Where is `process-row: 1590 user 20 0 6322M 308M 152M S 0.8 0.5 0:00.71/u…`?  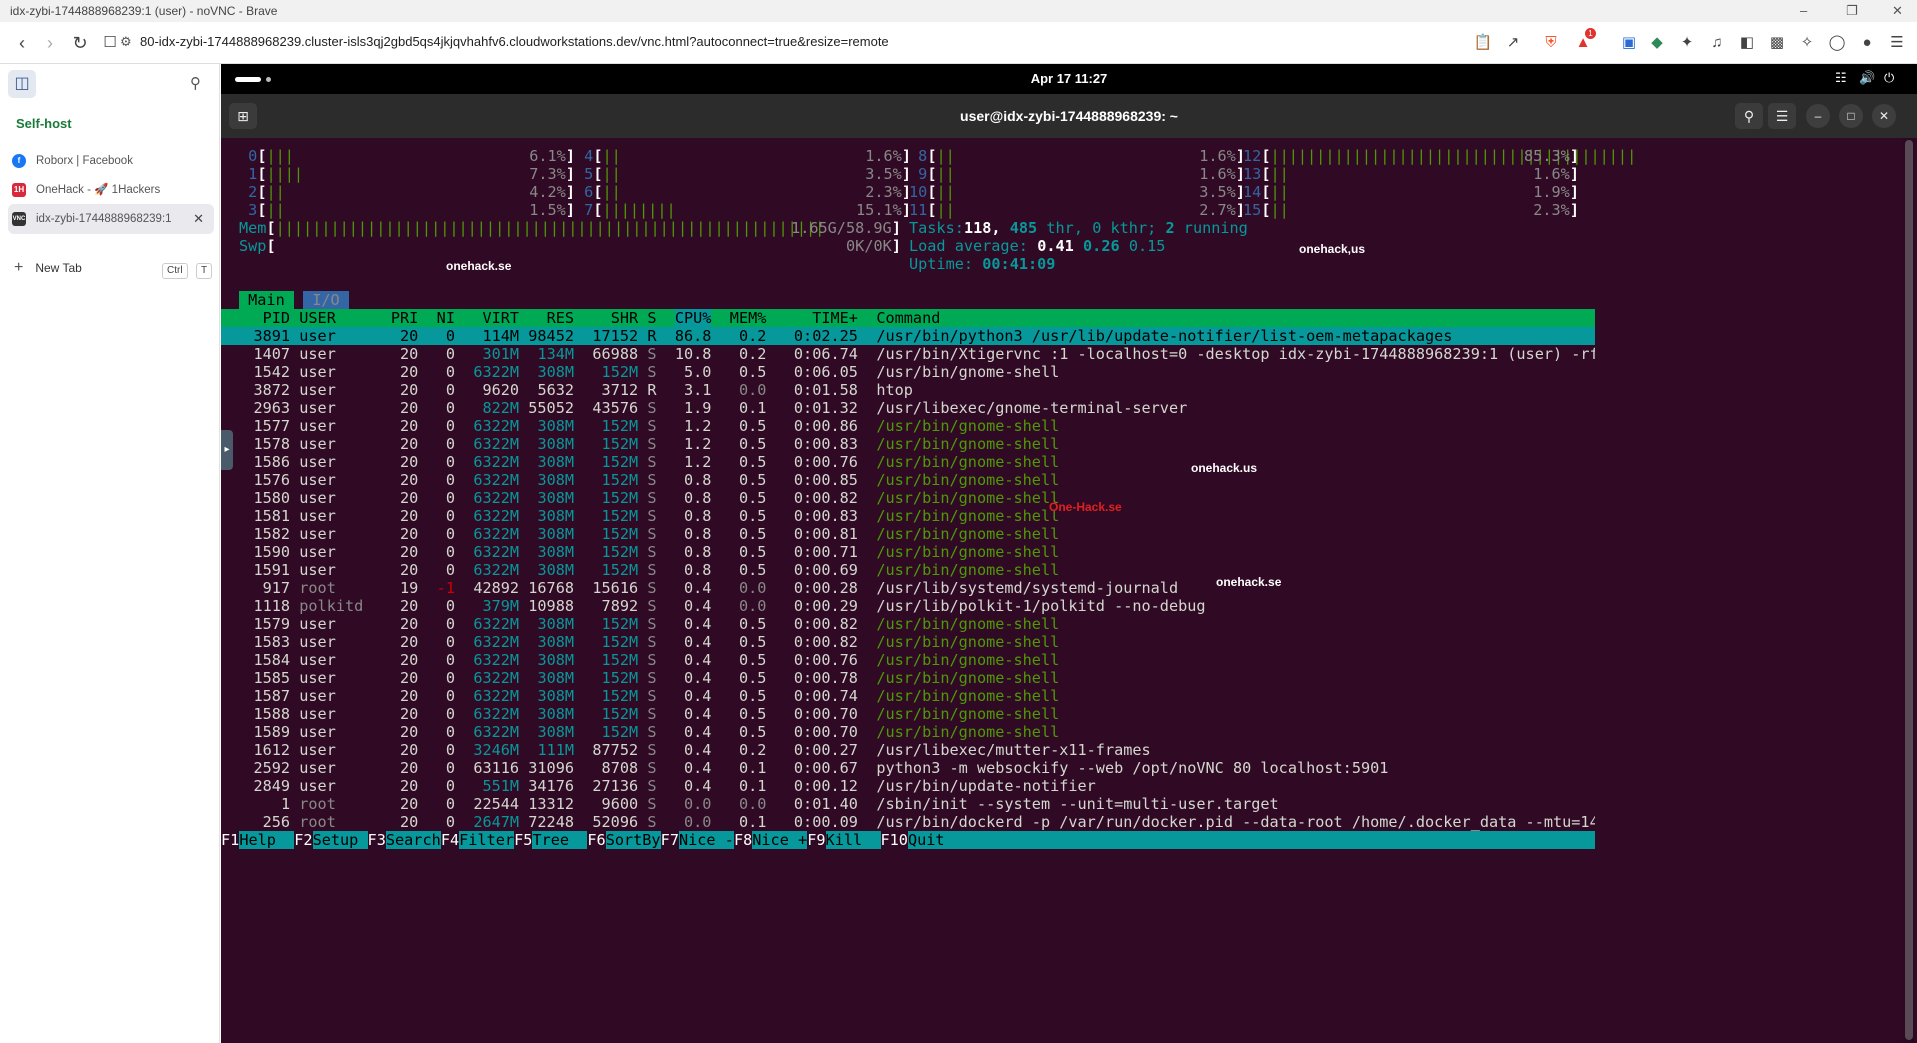 process-row: 1590 user 20 0 6322M 308M 152M S 0.8 0.5 0:00.71/u… is located at coordinates (908, 552).